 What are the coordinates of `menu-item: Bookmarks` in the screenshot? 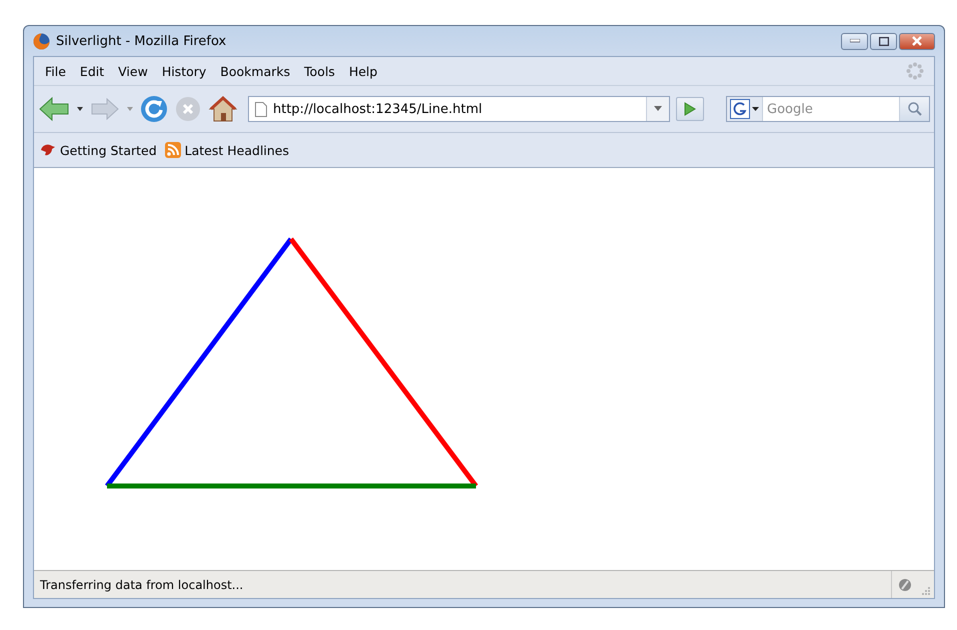 It's located at (255, 71).